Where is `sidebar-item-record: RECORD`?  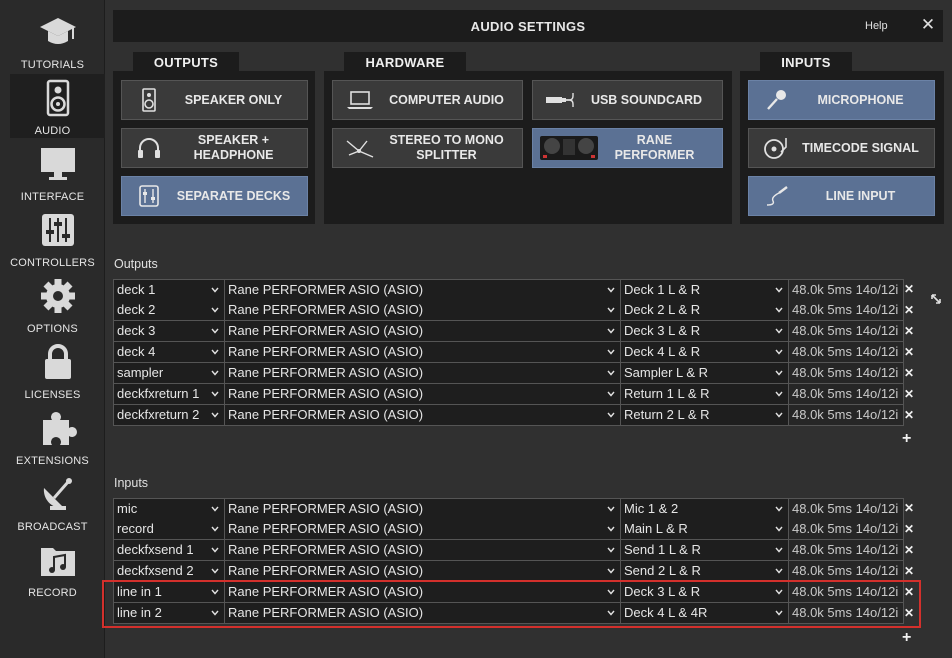
sidebar-item-record: RECORD is located at coordinates (57, 568).